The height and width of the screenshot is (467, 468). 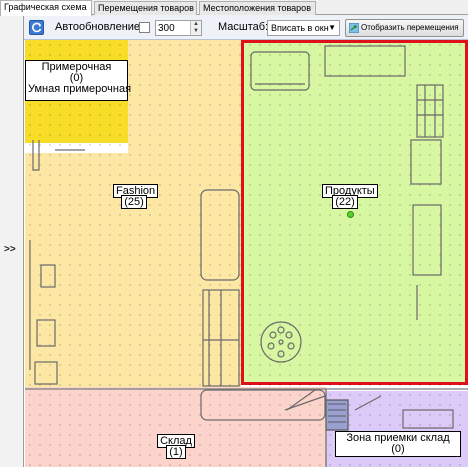 I want to click on show-movements-button: Отобразить перемещения, so click(x=404, y=28).